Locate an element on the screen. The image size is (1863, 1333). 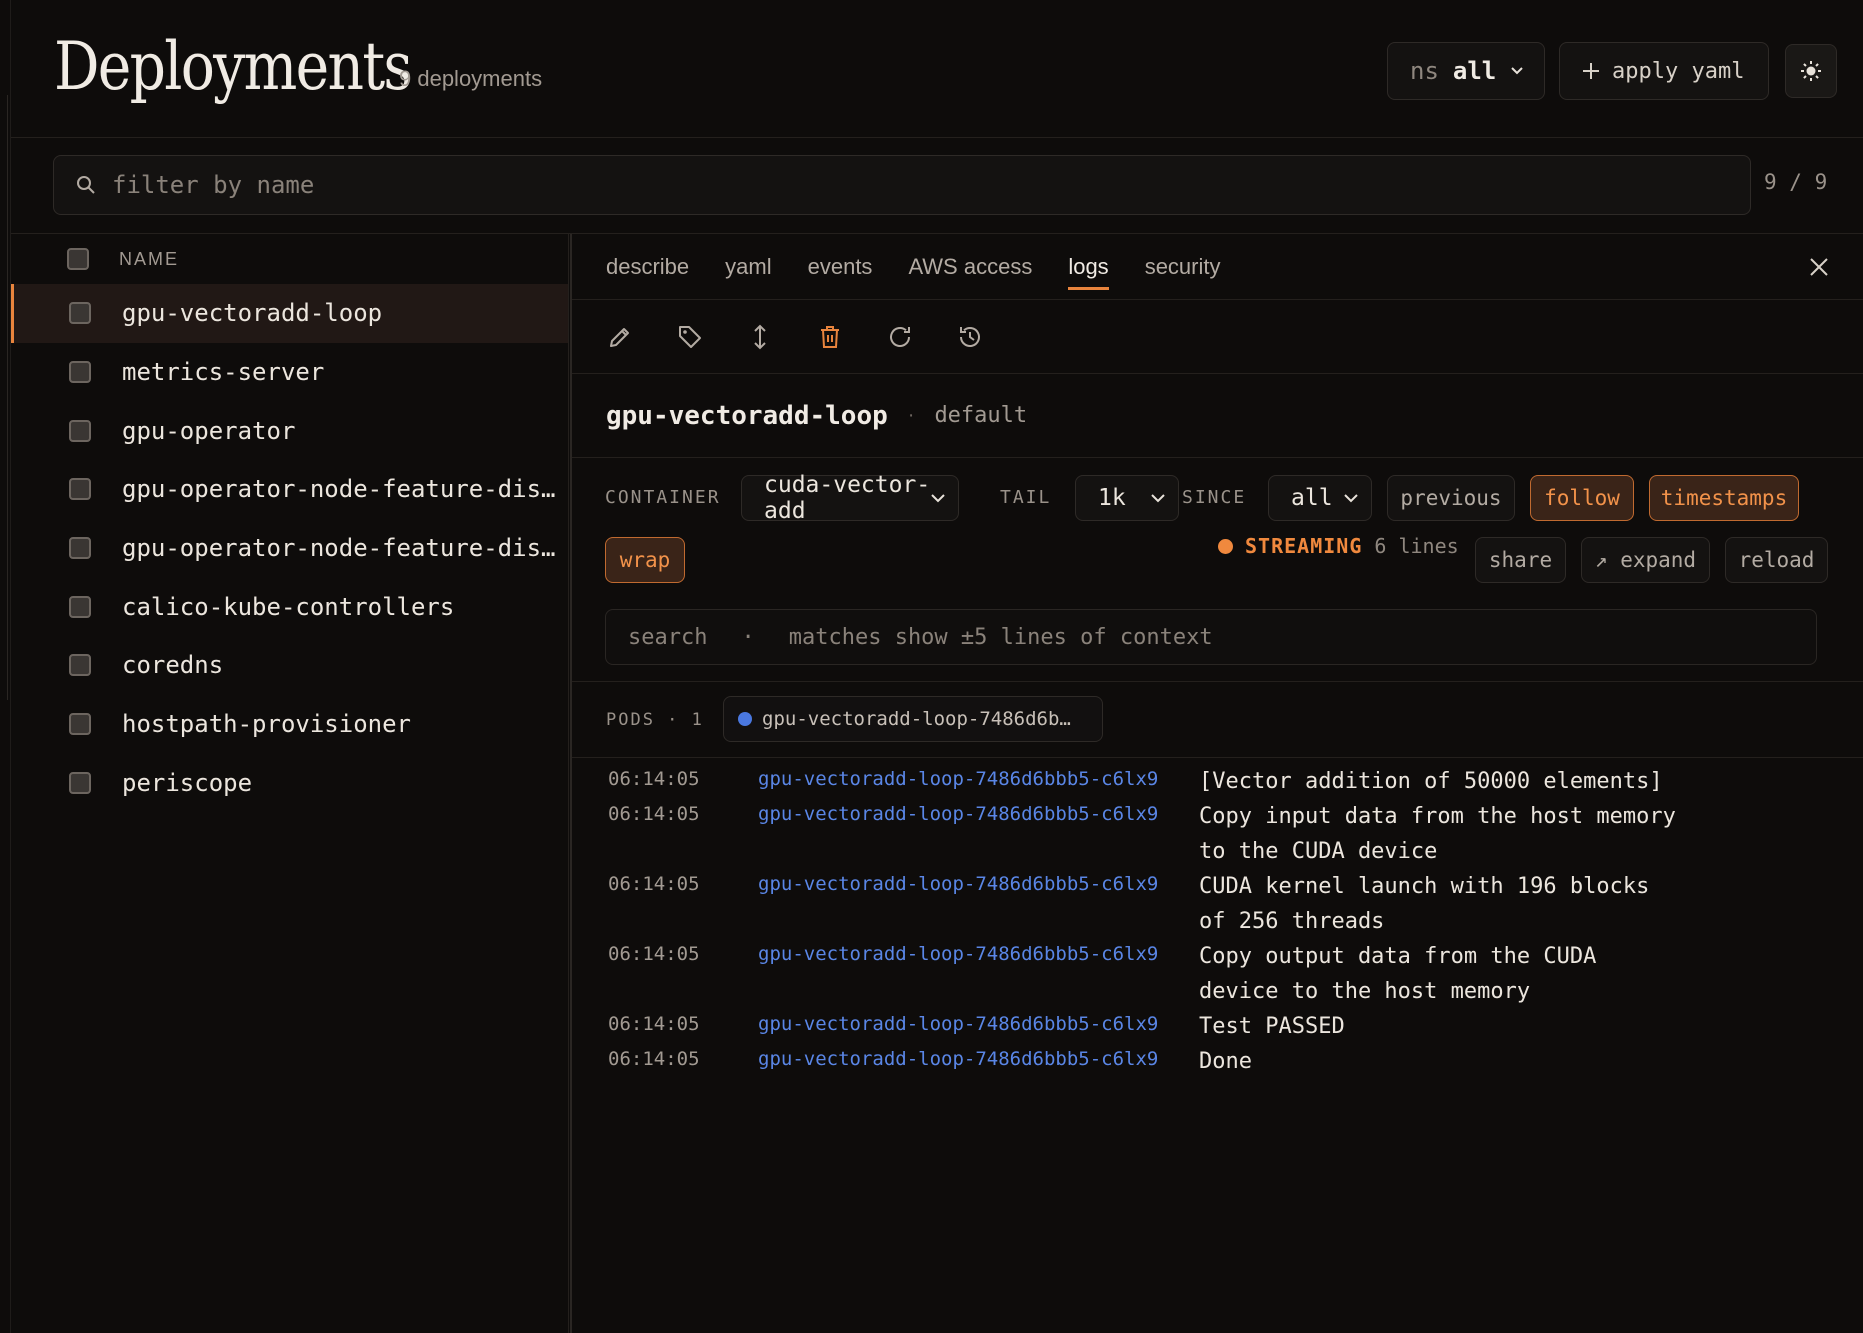
history-button is located at coordinates (970, 337).